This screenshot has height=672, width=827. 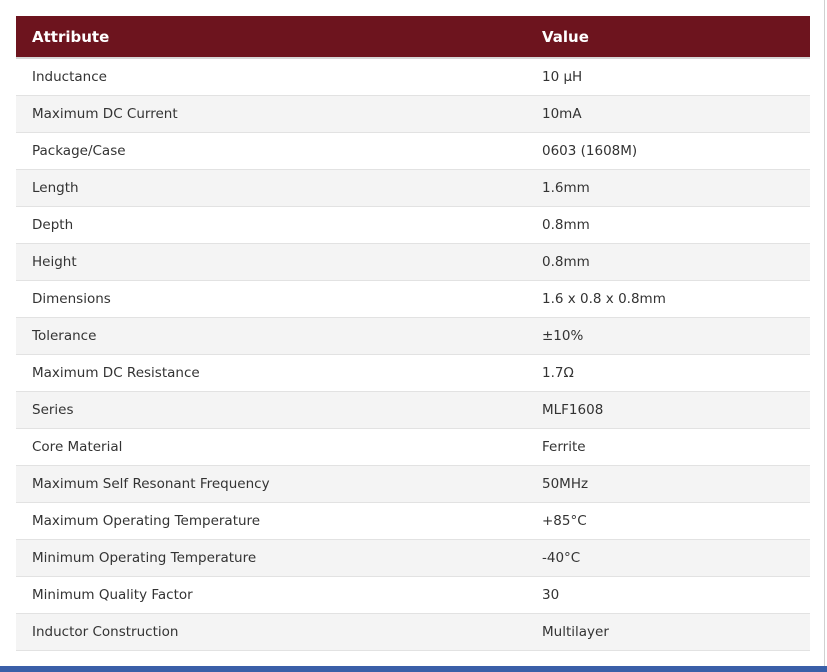 I want to click on attribute-cell: Minimum Quality Factor, so click(x=271, y=595).